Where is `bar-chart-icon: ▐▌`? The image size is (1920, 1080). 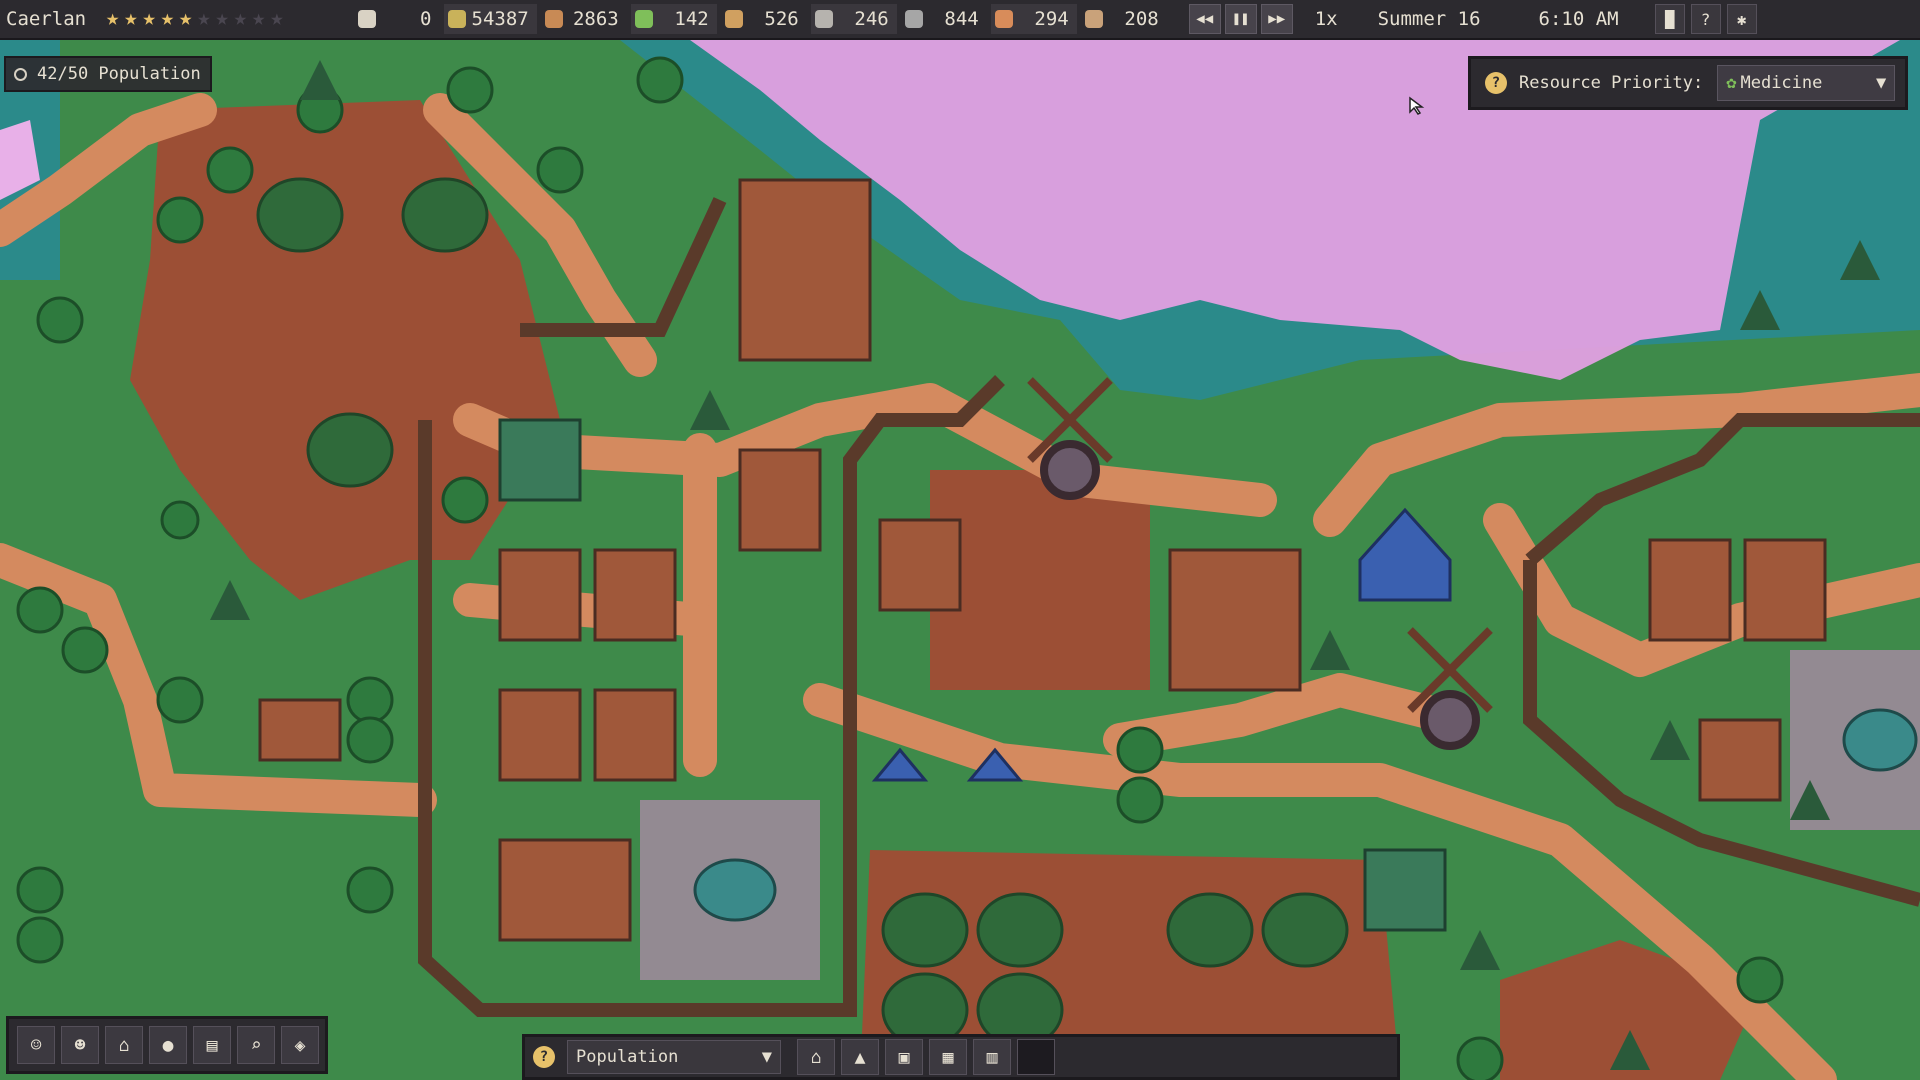 bar-chart-icon: ▐▌ is located at coordinates (1669, 19).